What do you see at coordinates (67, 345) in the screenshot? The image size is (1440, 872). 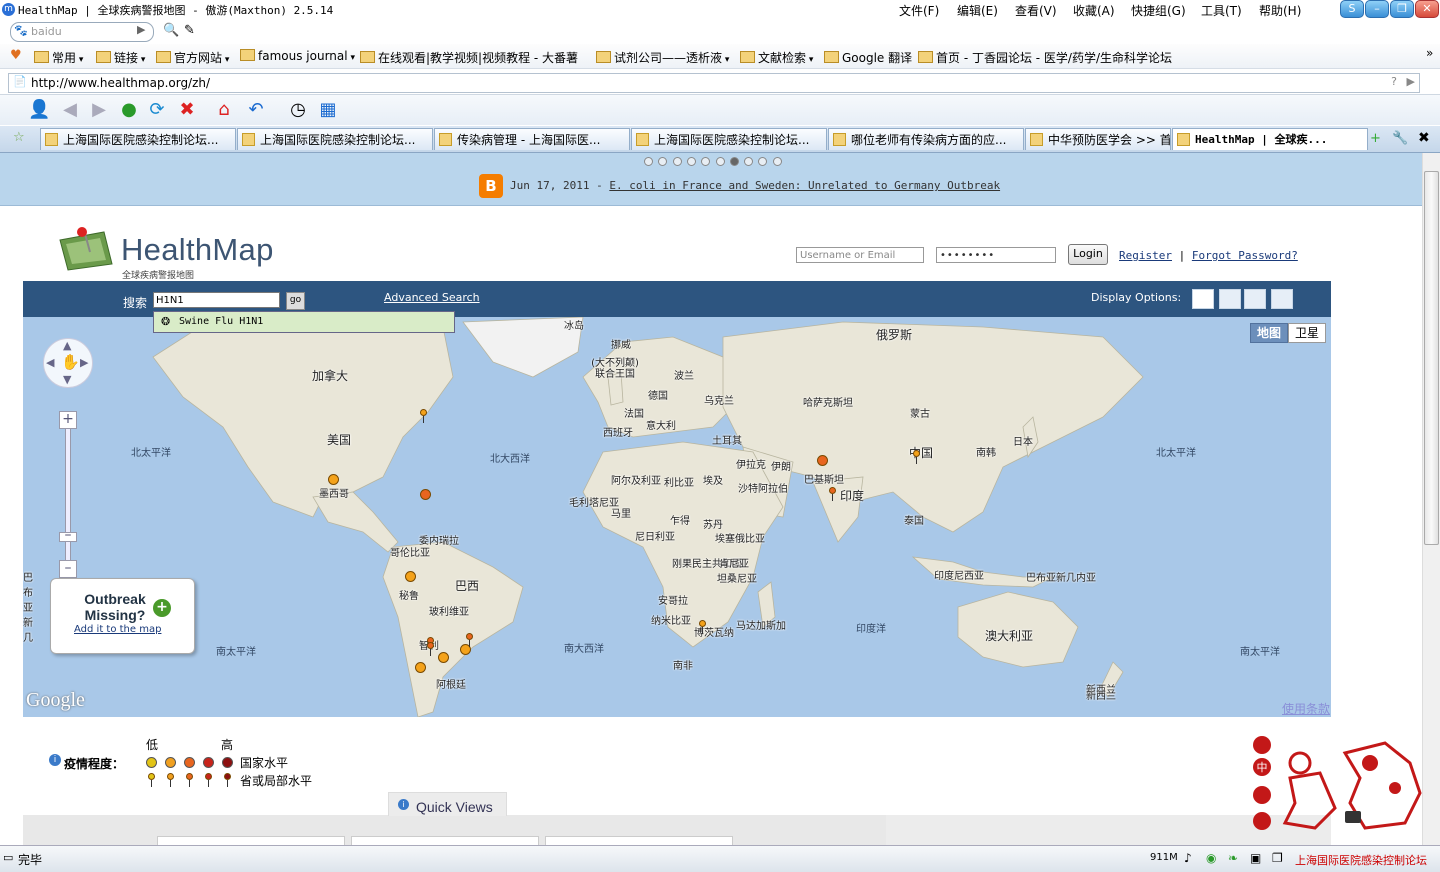 I see `pan-up-icon: ▲` at bounding box center [67, 345].